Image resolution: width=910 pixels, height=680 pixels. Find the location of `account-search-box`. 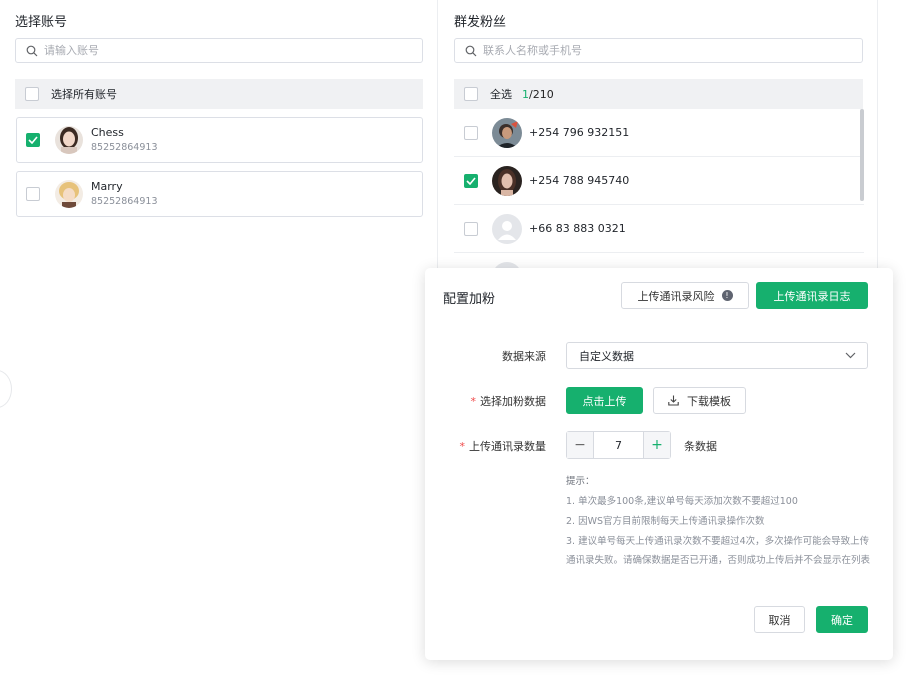

account-search-box is located at coordinates (219, 50).